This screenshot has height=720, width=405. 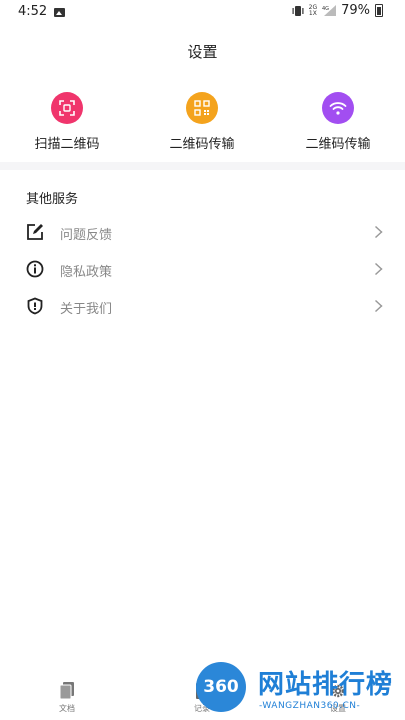 I want to click on scan-qr-action: 扫描二维码, so click(x=67, y=122).